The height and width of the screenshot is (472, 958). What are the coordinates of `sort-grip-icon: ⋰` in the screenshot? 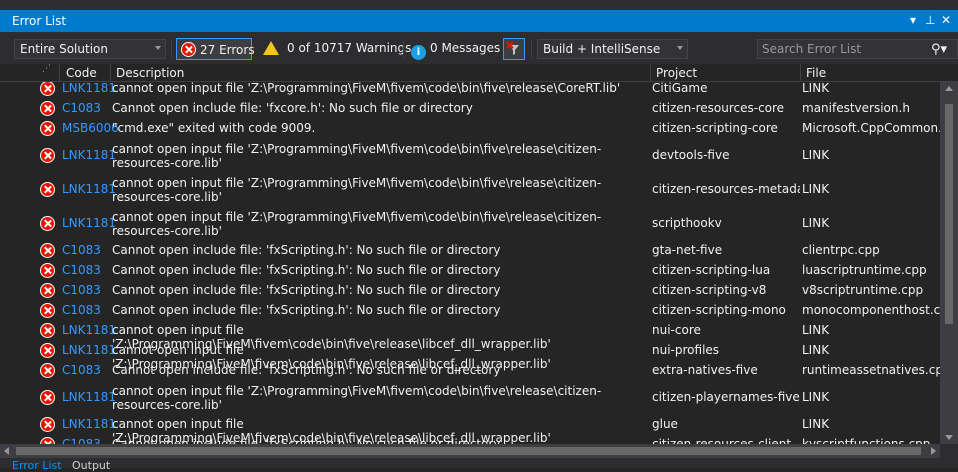 It's located at (46, 69).